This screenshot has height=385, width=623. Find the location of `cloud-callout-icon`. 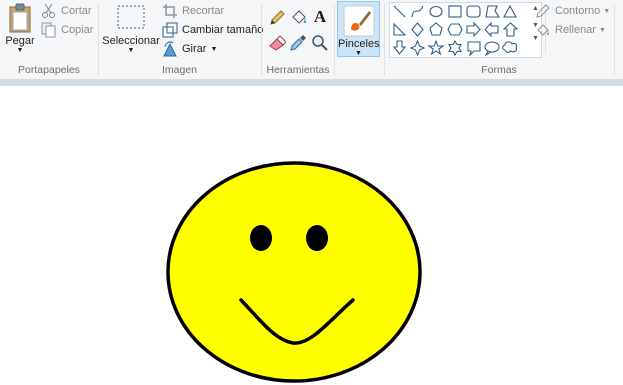

cloud-callout-icon is located at coordinates (510, 47).